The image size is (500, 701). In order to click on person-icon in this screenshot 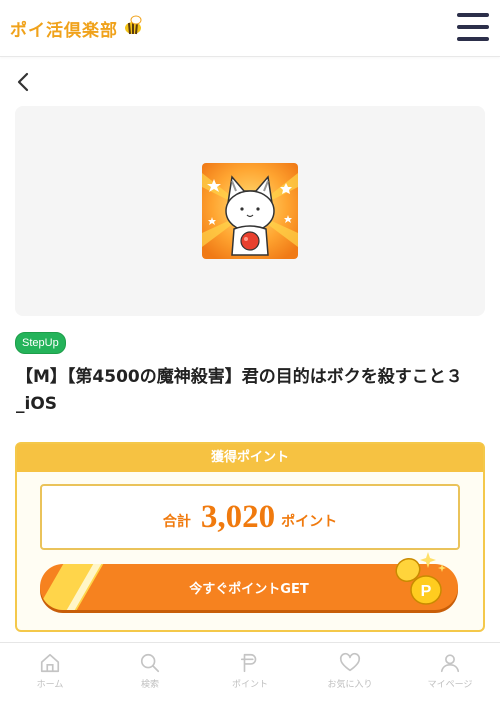, I will do `click(450, 663)`.